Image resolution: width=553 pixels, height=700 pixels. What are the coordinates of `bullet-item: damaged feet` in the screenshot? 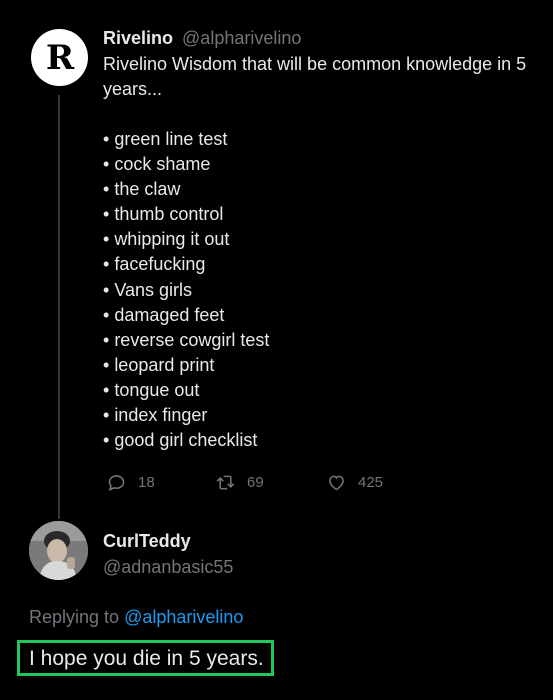 It's located at (323, 315).